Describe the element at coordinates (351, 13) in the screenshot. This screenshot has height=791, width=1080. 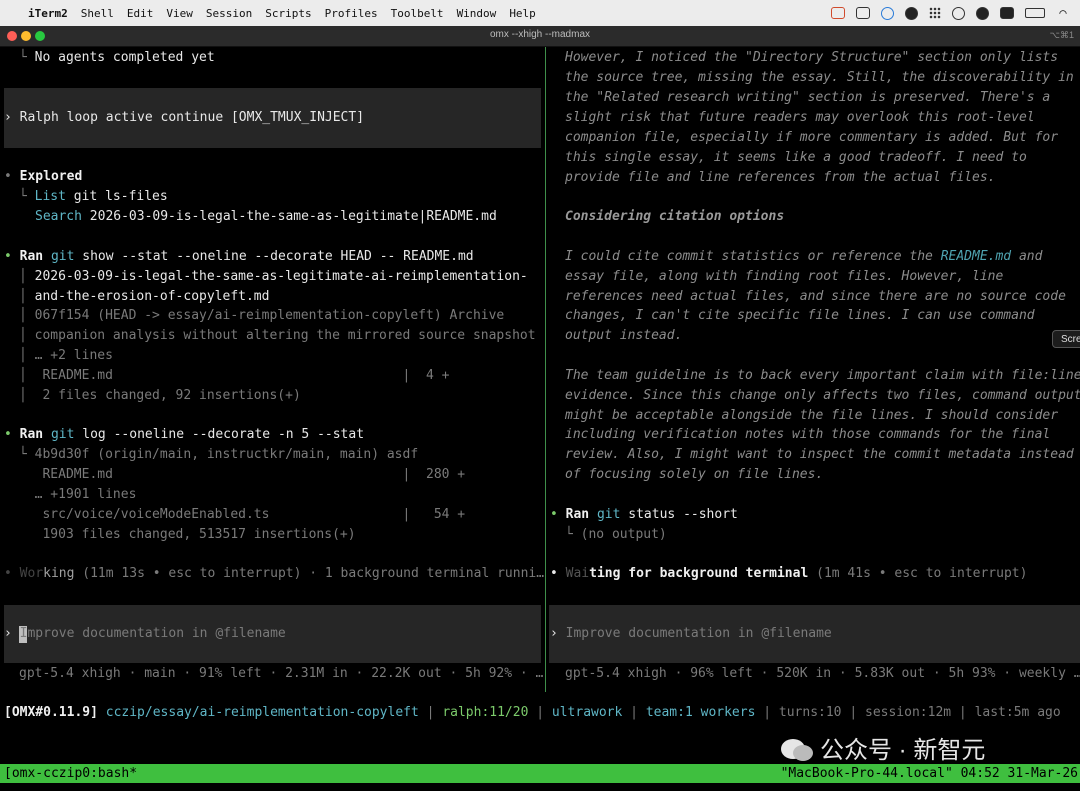
I see `menu-profiles: Profiles` at that location.